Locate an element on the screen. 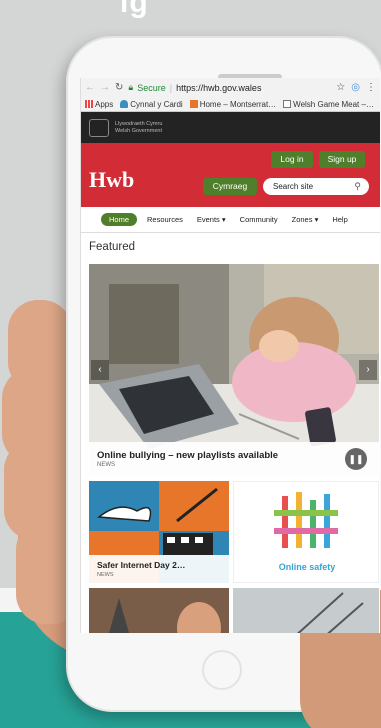 Image resolution: width=381 pixels, height=728 pixels. menu-dots-icon: ⋮ is located at coordinates (371, 87).